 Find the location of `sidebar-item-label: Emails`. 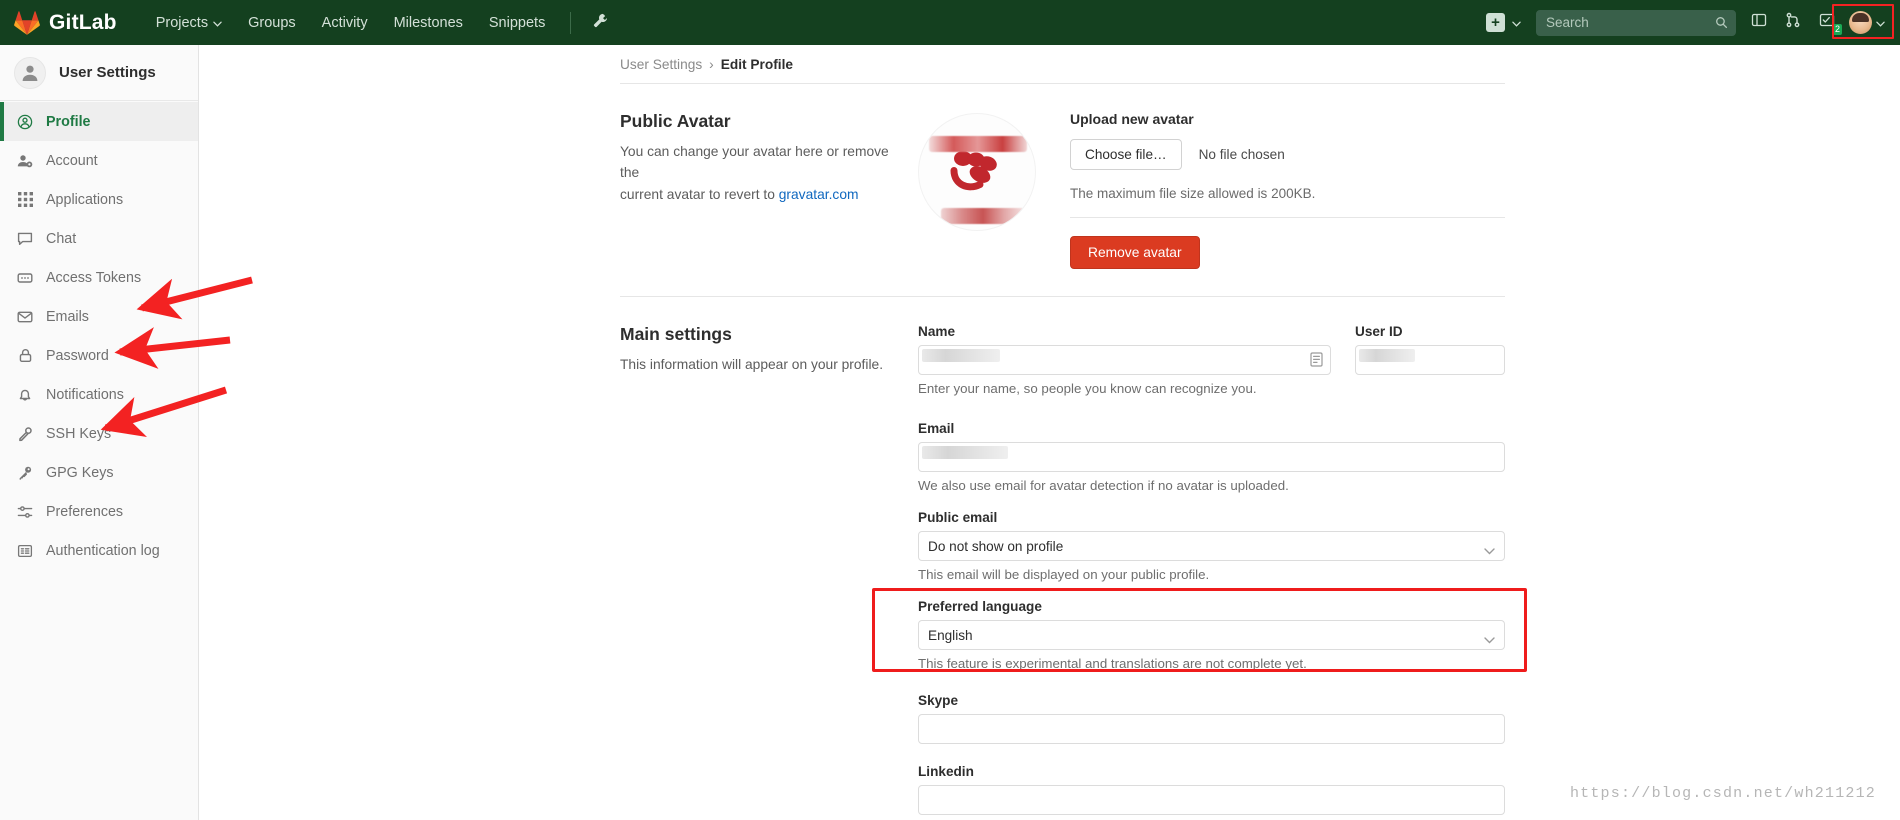

sidebar-item-label: Emails is located at coordinates (67, 316).